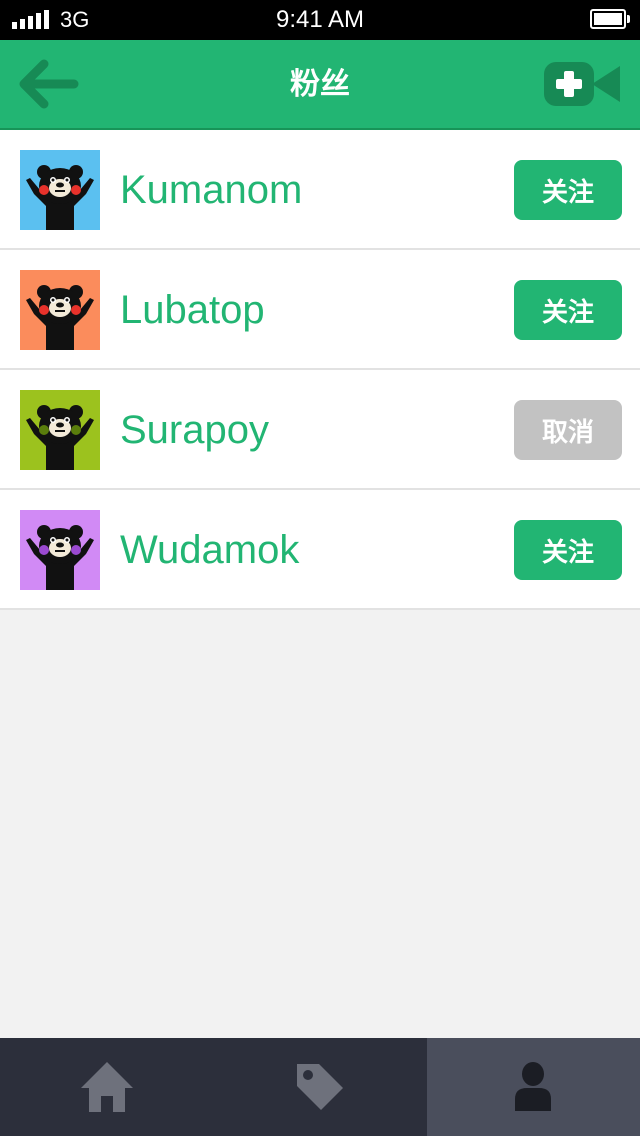 The height and width of the screenshot is (1136, 640). I want to click on user-icon, so click(533, 1086).